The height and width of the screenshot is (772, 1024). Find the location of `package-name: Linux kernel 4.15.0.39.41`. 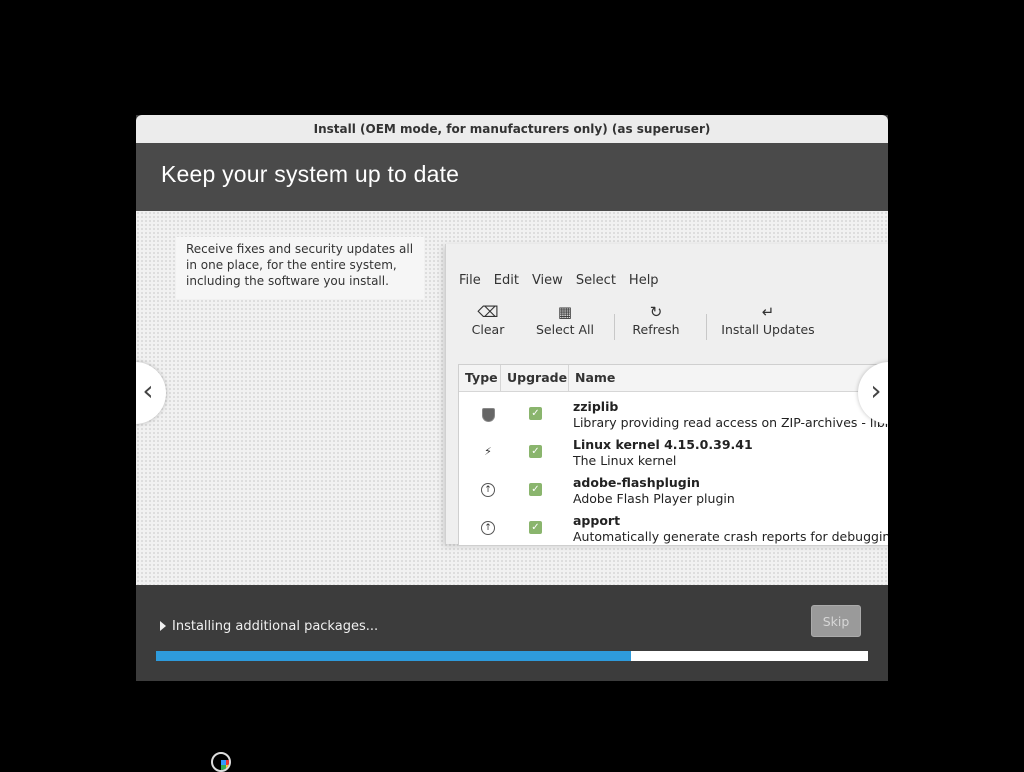

package-name: Linux kernel 4.15.0.39.41 is located at coordinates (663, 444).